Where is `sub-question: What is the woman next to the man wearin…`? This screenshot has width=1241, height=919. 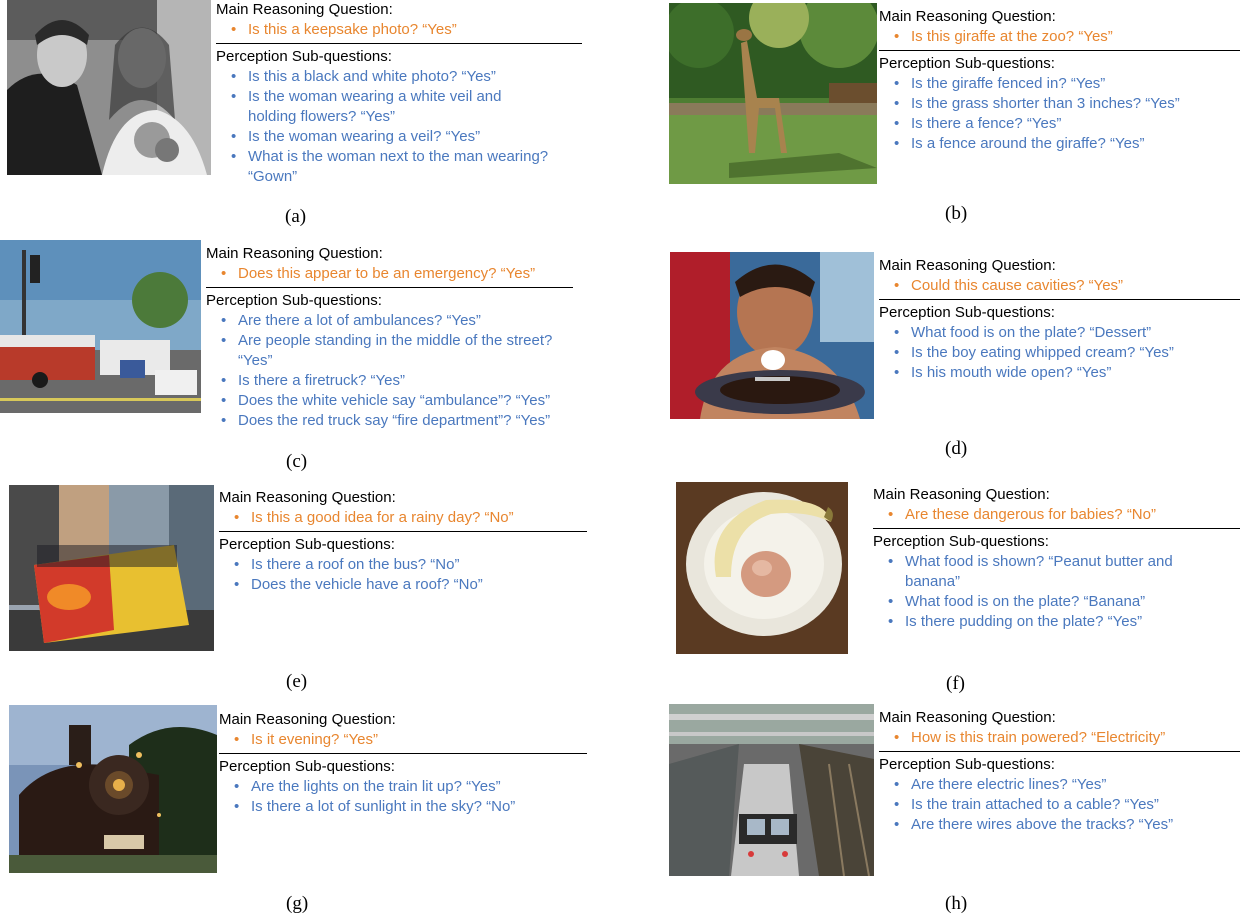
sub-question: What is the woman next to the man wearin… is located at coordinates (404, 167).